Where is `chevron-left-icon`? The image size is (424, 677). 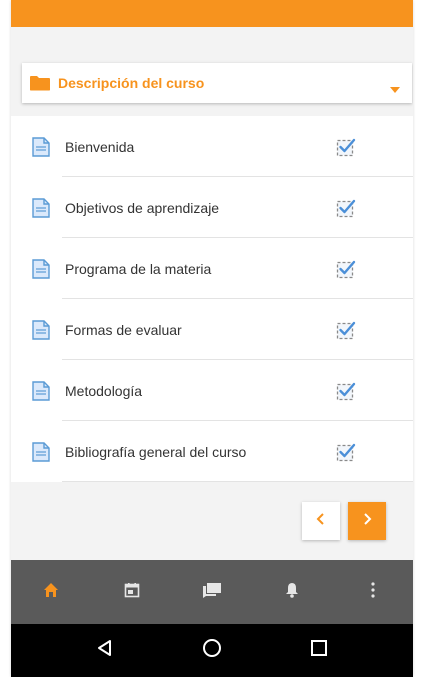
chevron-left-icon is located at coordinates (321, 521).